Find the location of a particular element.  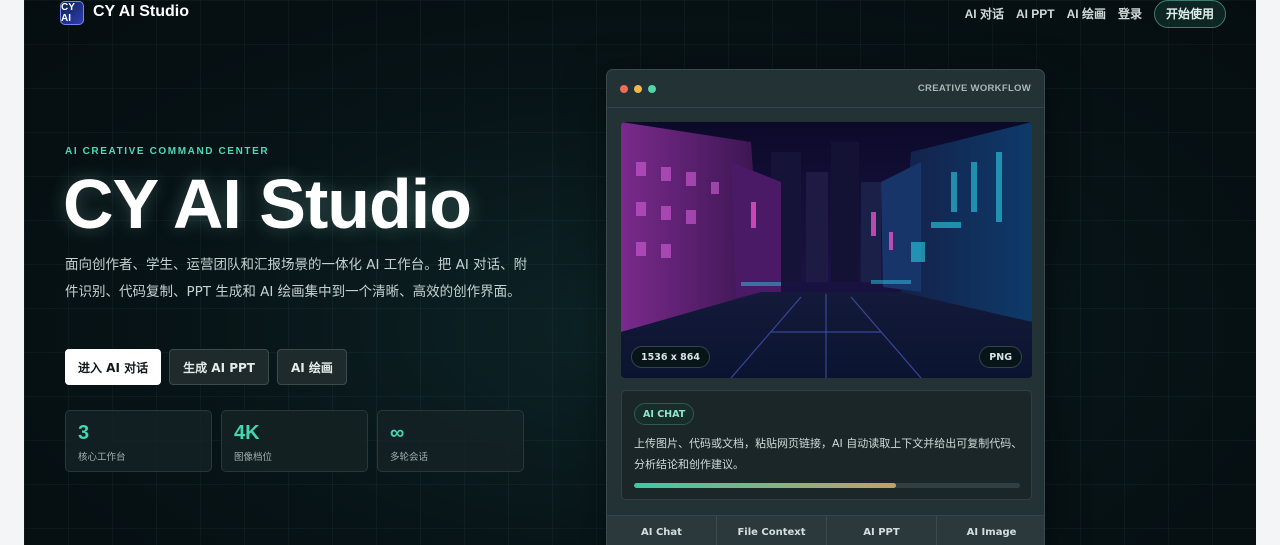

nav-link-ai-chat: AI 对话 is located at coordinates (984, 13).